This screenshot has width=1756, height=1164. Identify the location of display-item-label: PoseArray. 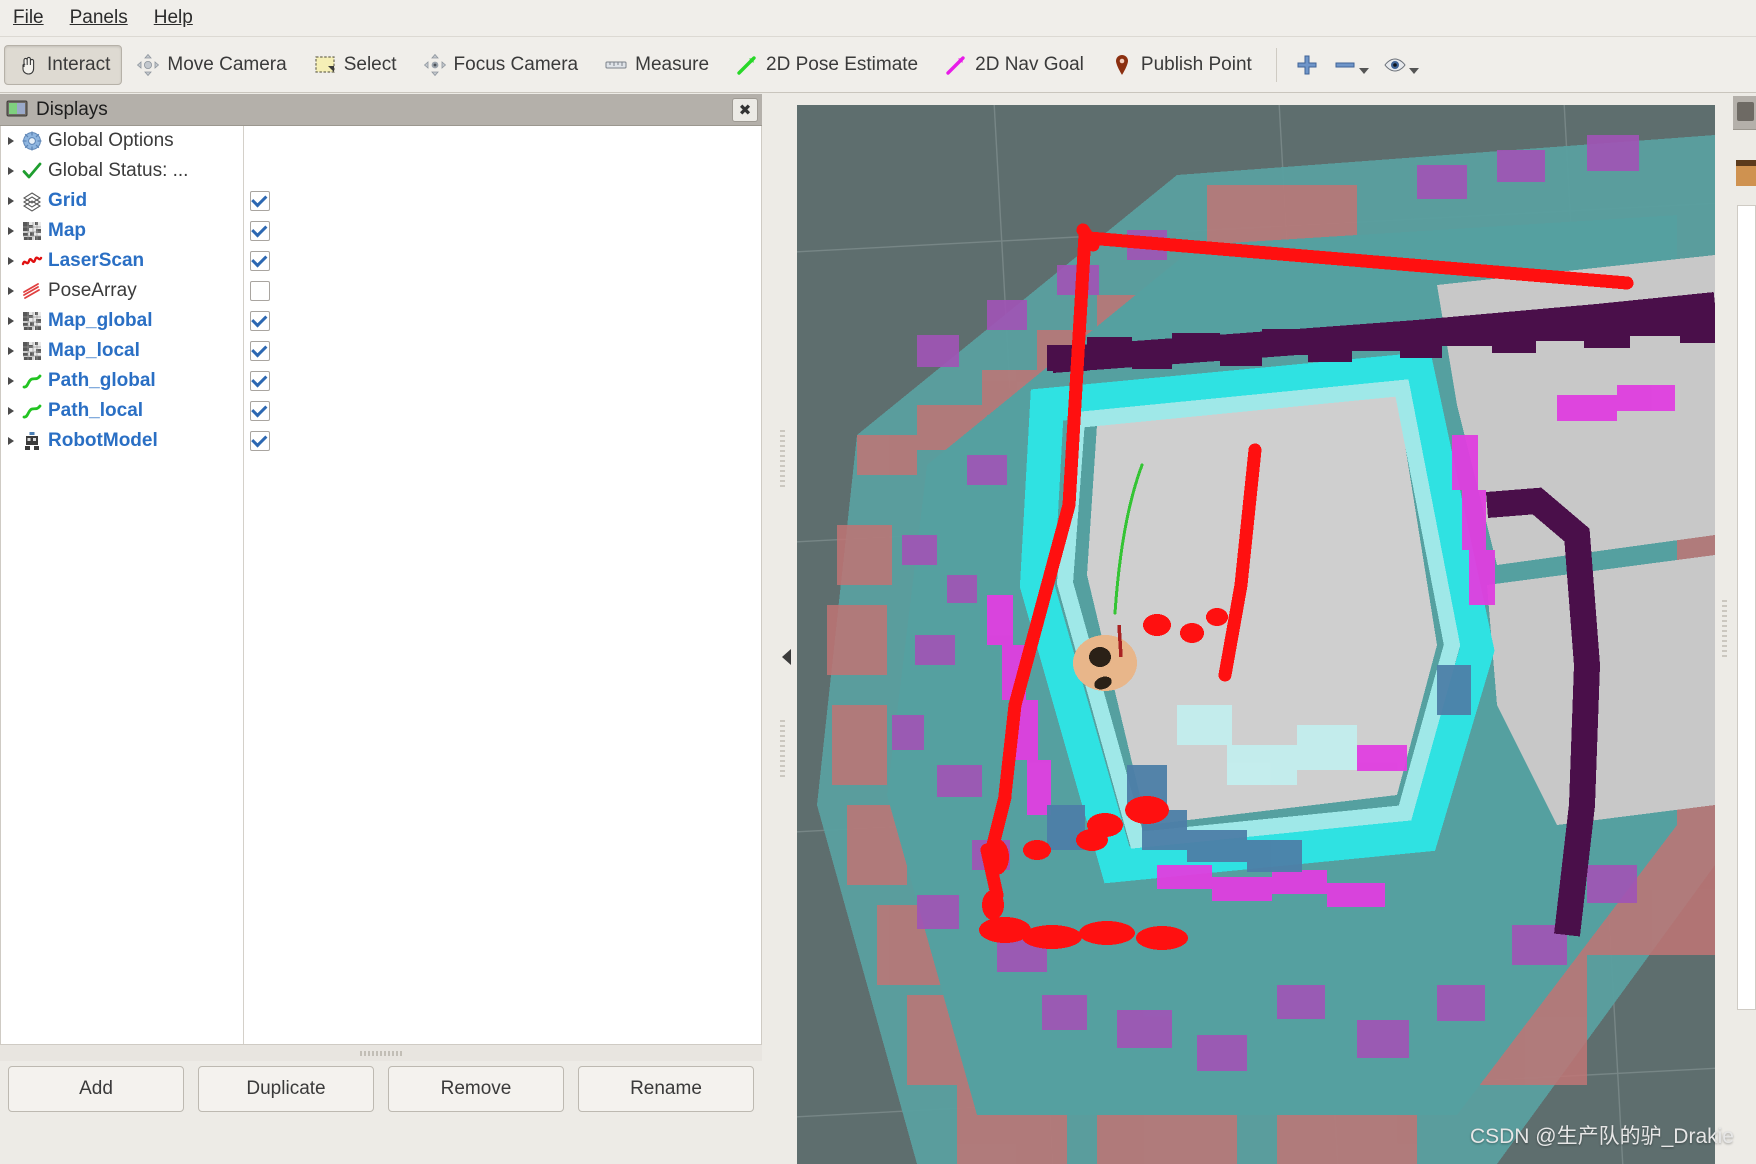
(92, 290).